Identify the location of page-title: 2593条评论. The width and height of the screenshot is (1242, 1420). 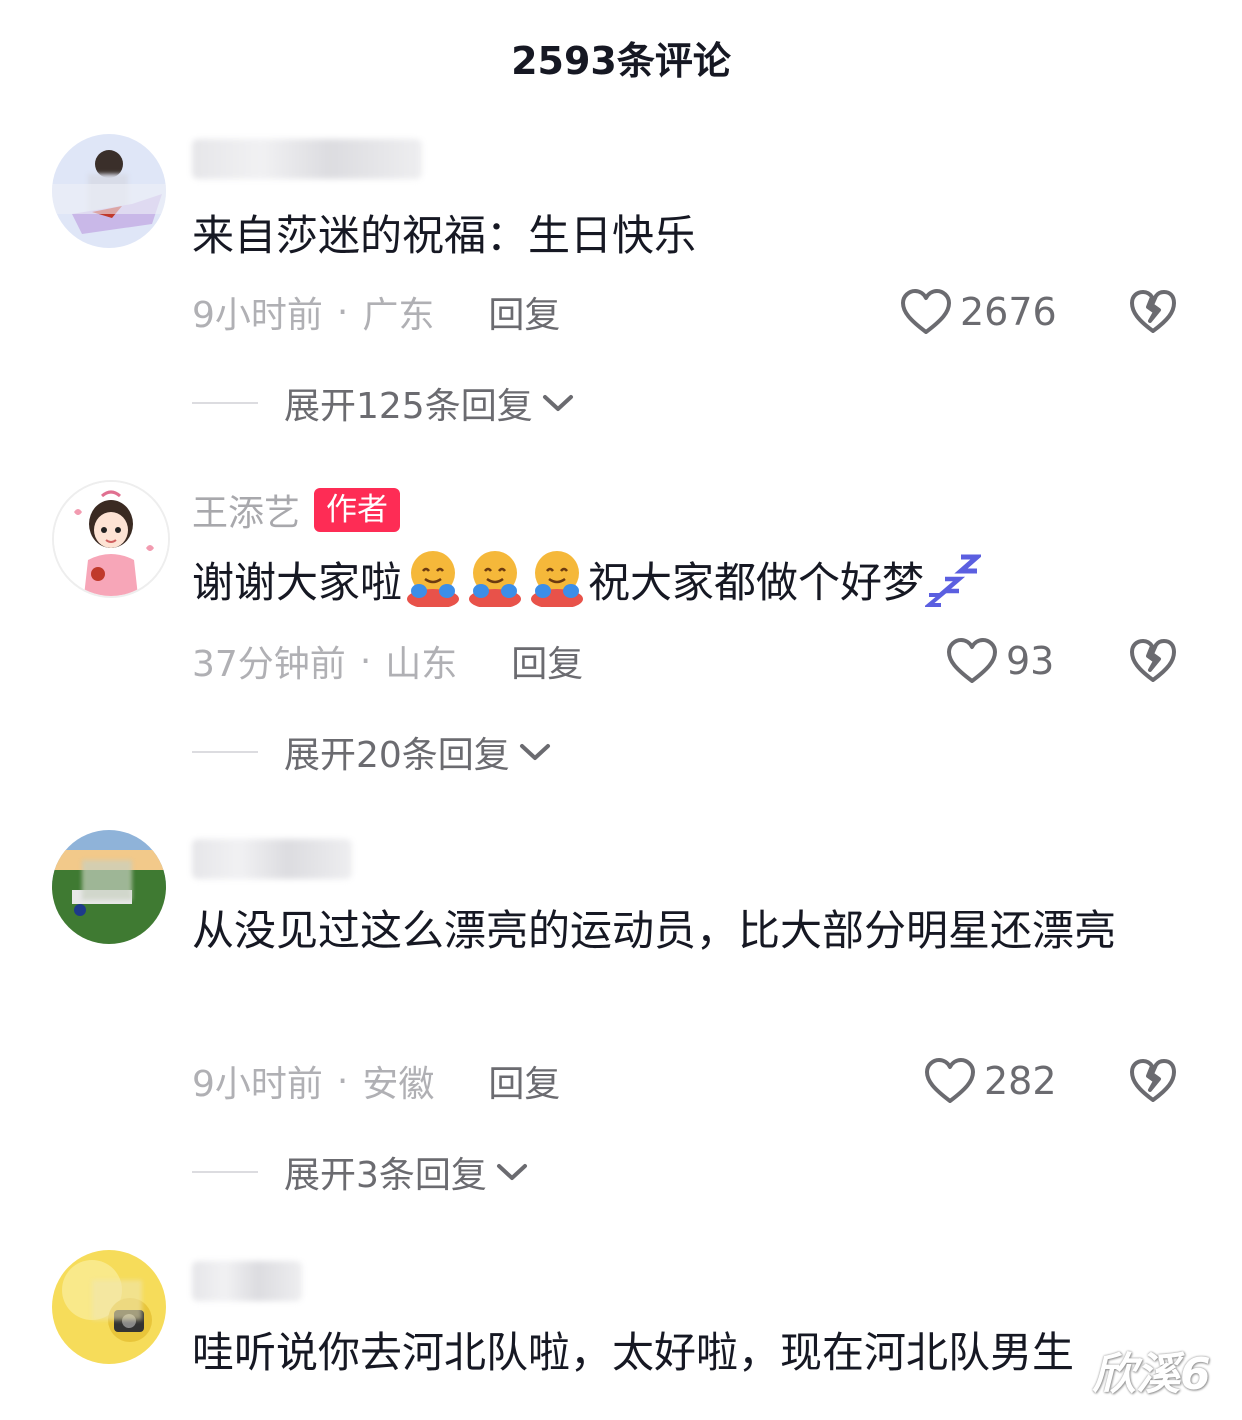
(621, 61).